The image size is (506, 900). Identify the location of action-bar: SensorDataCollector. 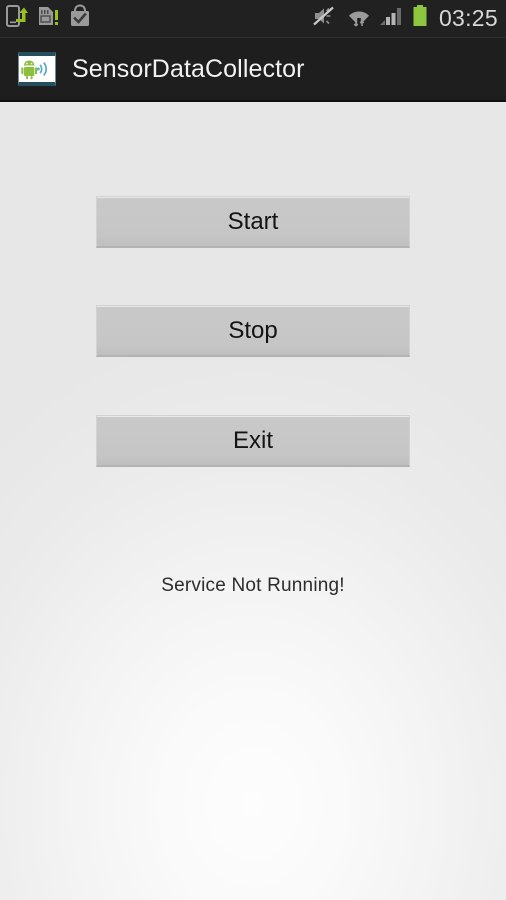
(253, 70).